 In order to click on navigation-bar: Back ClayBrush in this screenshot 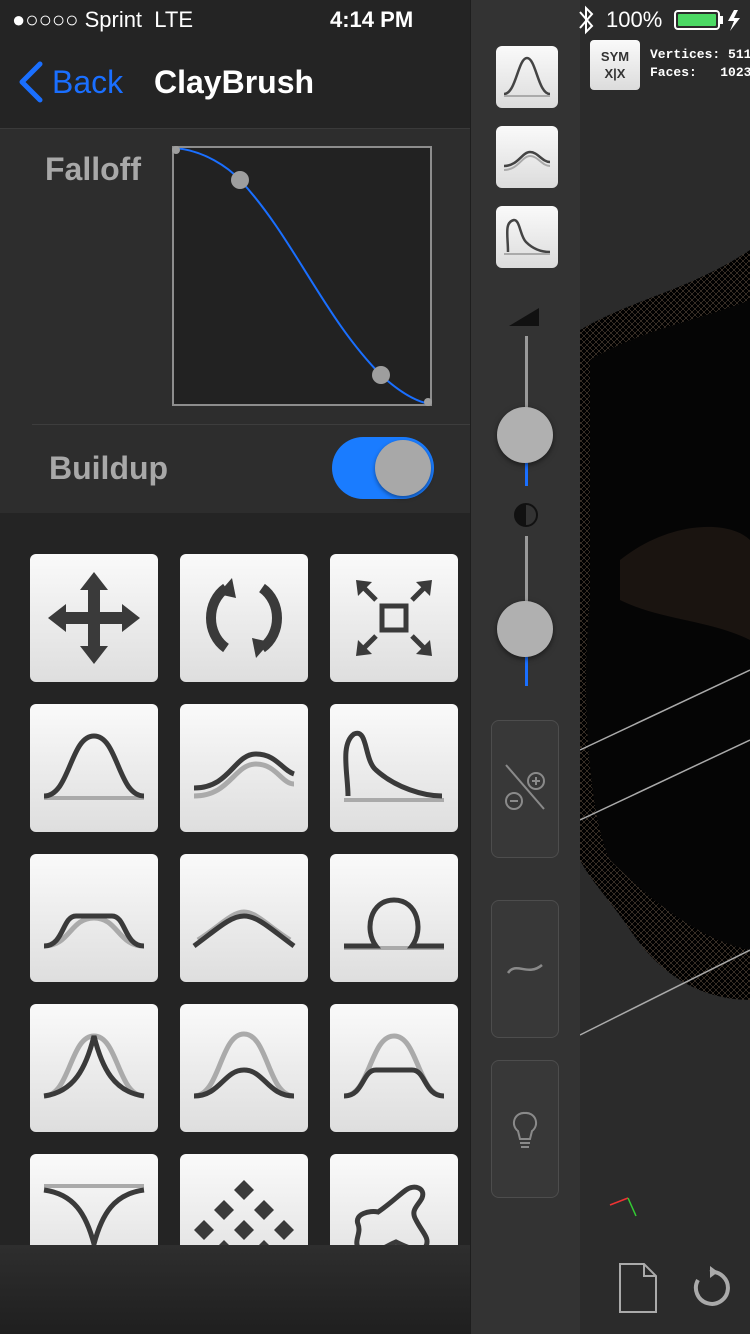, I will do `click(235, 84)`.